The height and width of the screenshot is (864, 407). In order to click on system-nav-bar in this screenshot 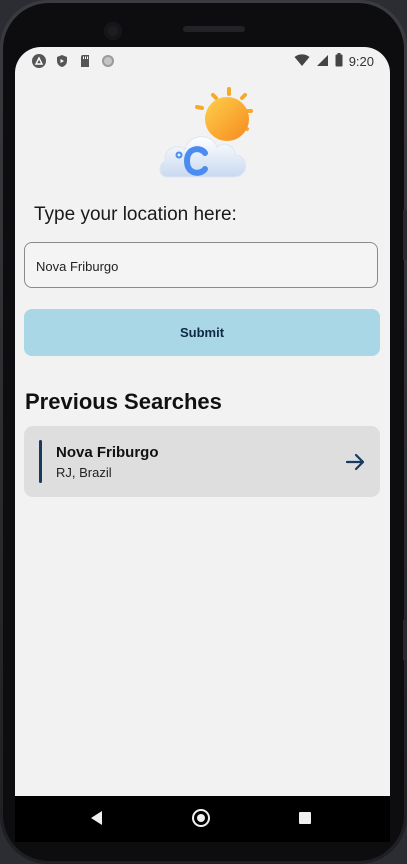, I will do `click(202, 819)`.